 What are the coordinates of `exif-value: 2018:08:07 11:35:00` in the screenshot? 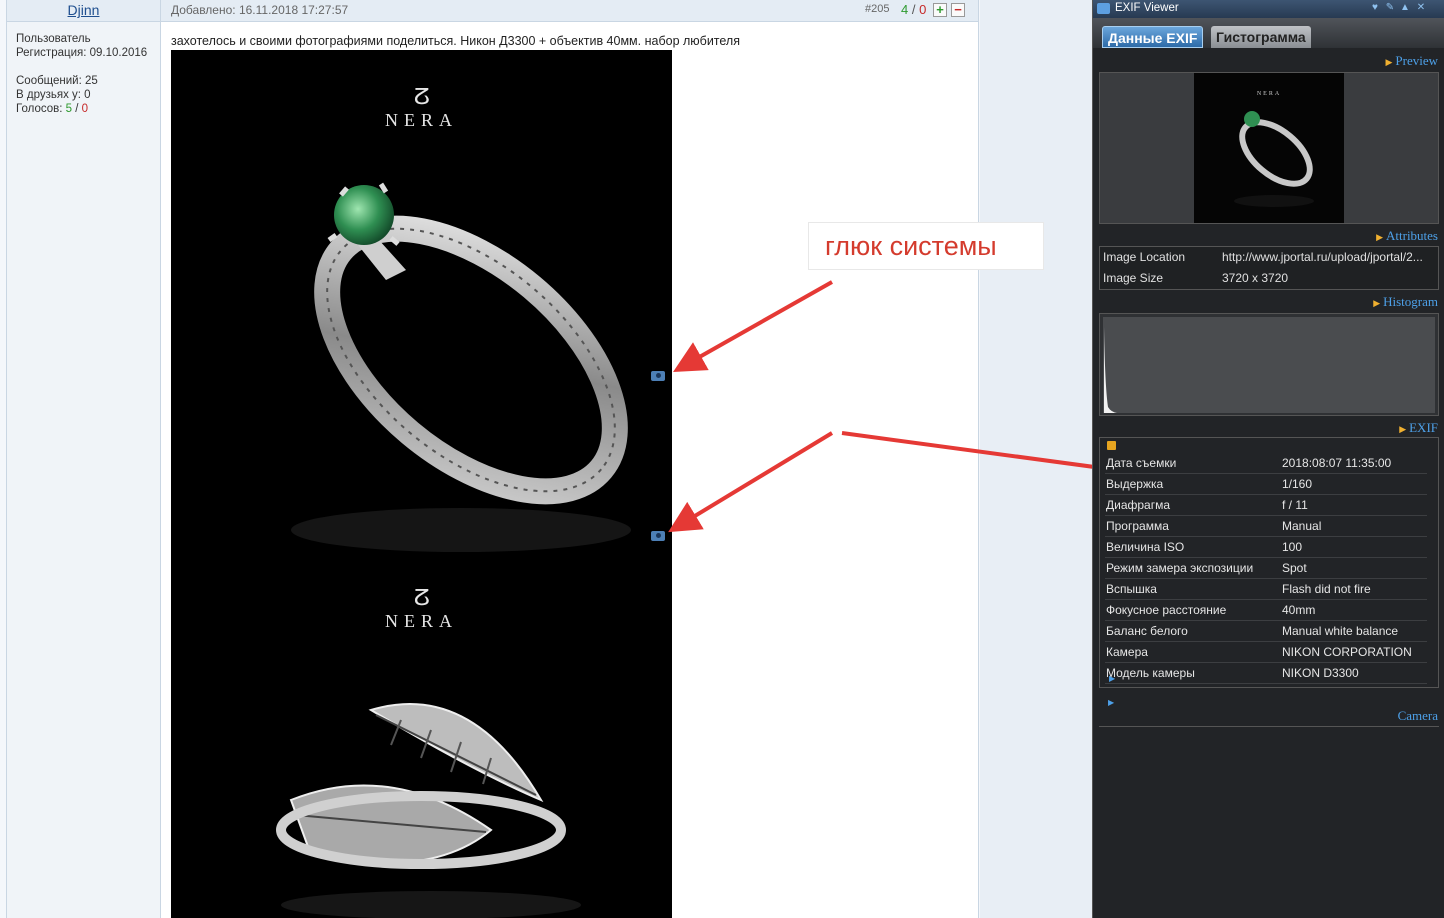 It's located at (1337, 463).